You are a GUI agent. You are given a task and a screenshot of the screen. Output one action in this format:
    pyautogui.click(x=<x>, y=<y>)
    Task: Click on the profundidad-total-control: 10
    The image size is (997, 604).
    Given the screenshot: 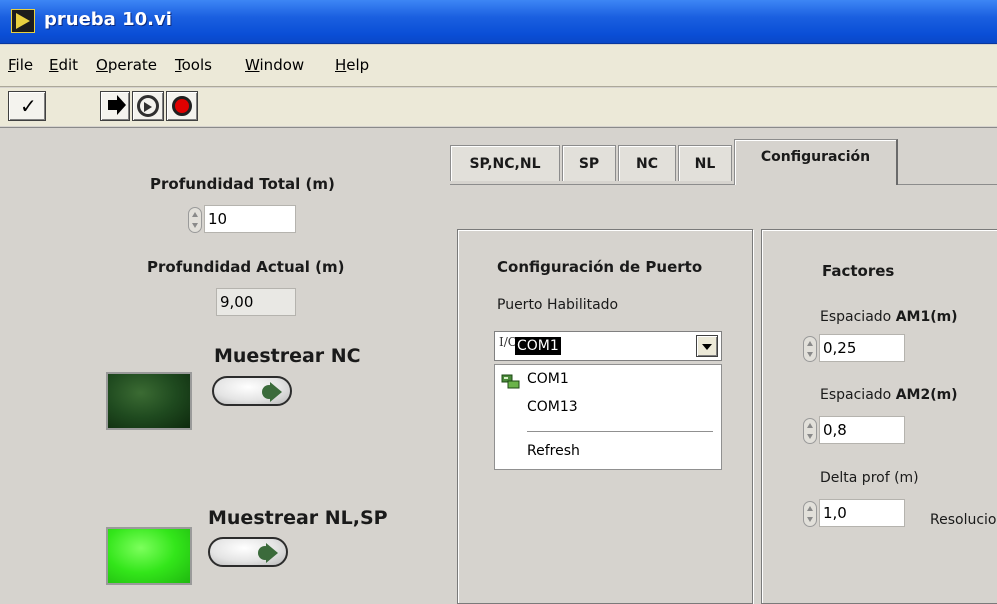 What is the action you would take?
    pyautogui.click(x=248, y=219)
    